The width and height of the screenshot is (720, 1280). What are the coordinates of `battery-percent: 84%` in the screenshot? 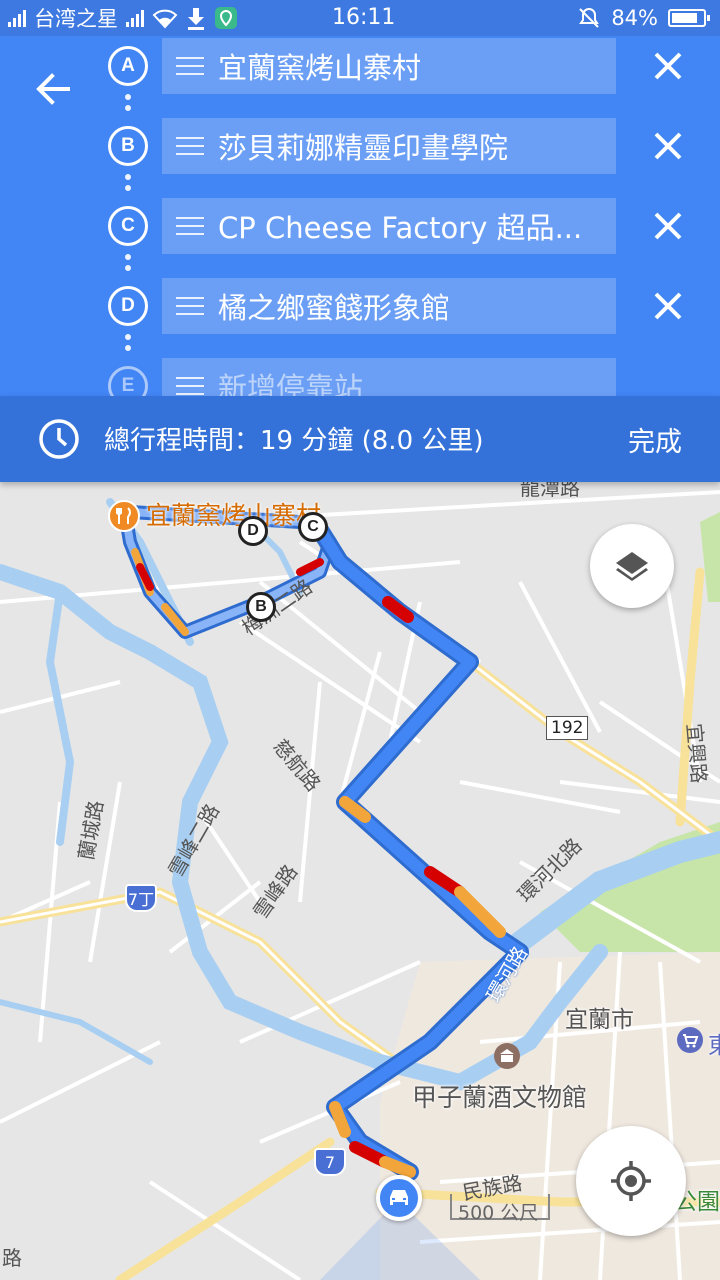 It's located at (634, 18).